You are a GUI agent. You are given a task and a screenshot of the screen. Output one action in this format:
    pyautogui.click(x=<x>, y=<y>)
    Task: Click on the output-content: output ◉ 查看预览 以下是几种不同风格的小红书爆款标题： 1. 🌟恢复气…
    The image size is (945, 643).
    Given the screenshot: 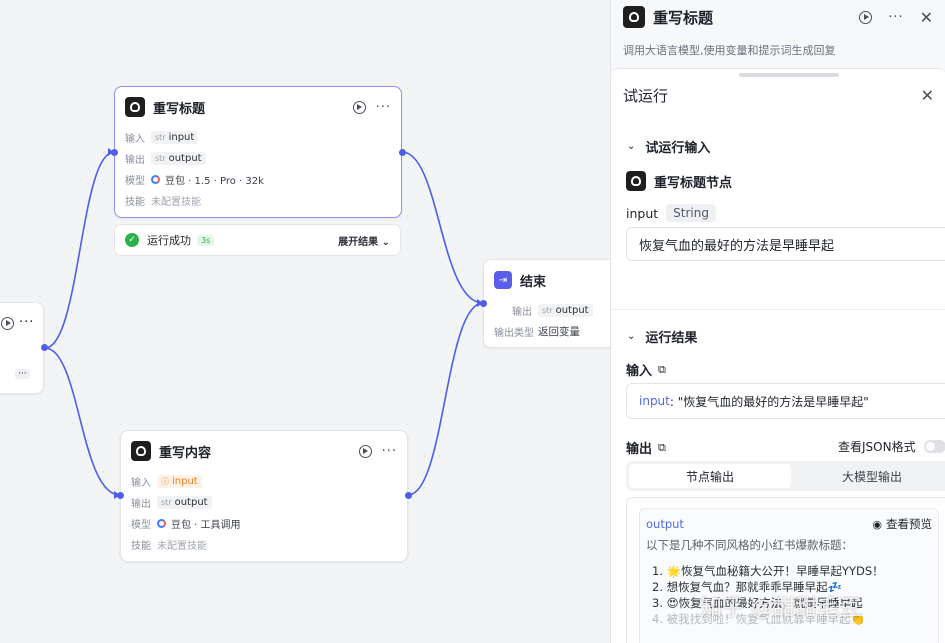 What is the action you would take?
    pyautogui.click(x=789, y=575)
    